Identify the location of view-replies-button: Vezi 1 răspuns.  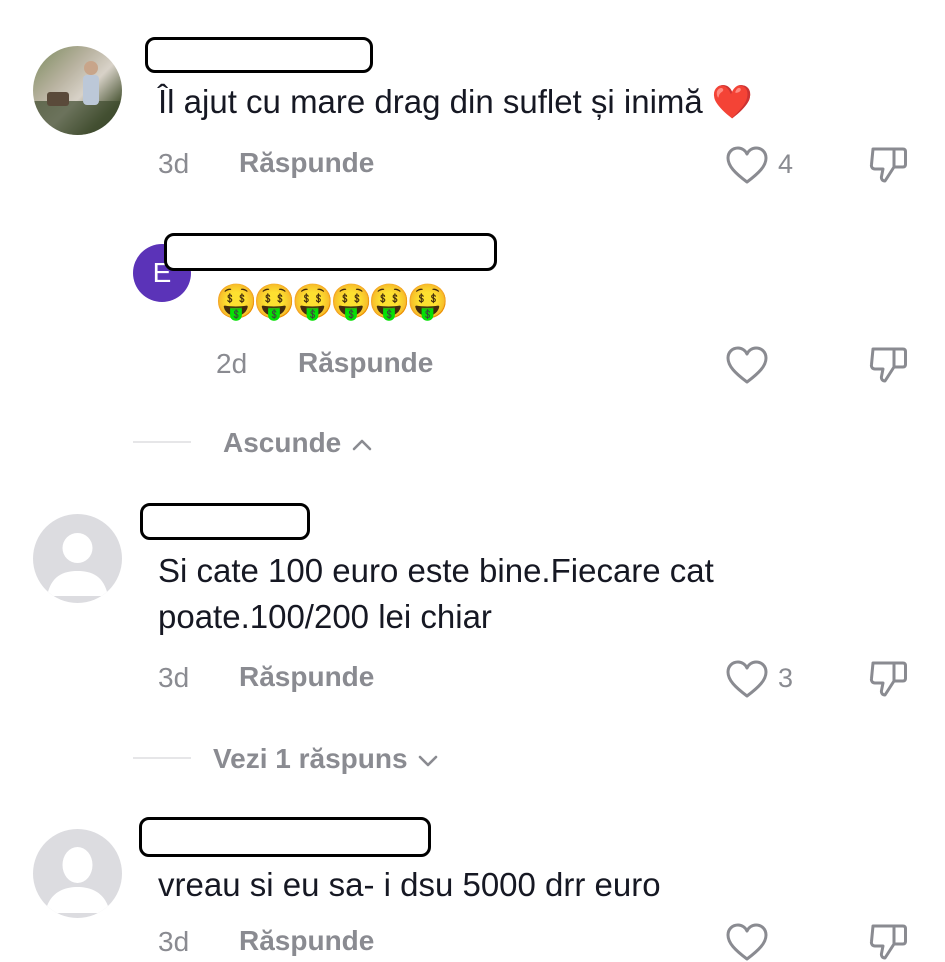
(326, 759).